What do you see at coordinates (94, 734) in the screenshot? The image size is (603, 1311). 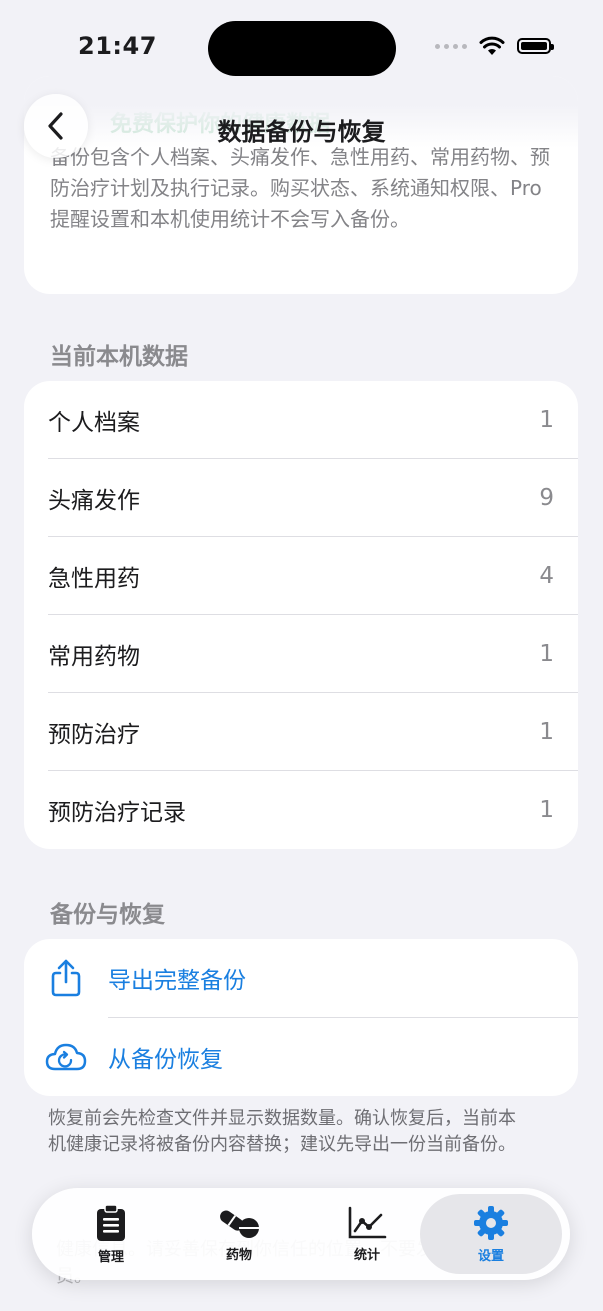 I see `row-label: 预防治疗` at bounding box center [94, 734].